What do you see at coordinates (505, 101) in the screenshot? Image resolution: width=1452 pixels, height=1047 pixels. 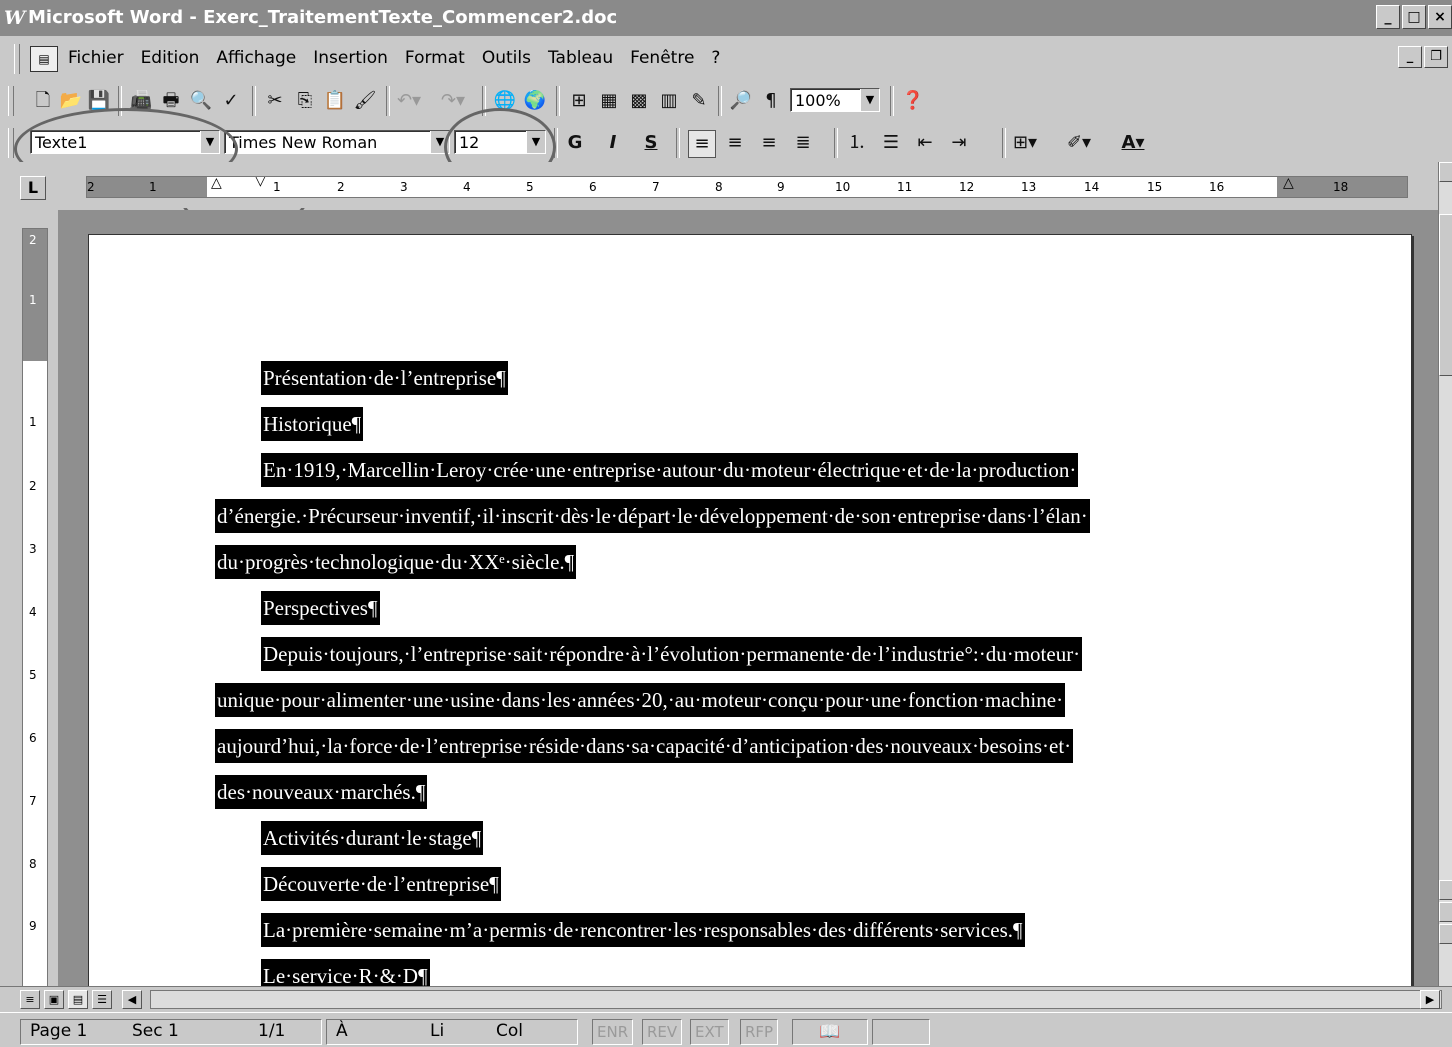 I see `hyperlink-icon: 🌐` at bounding box center [505, 101].